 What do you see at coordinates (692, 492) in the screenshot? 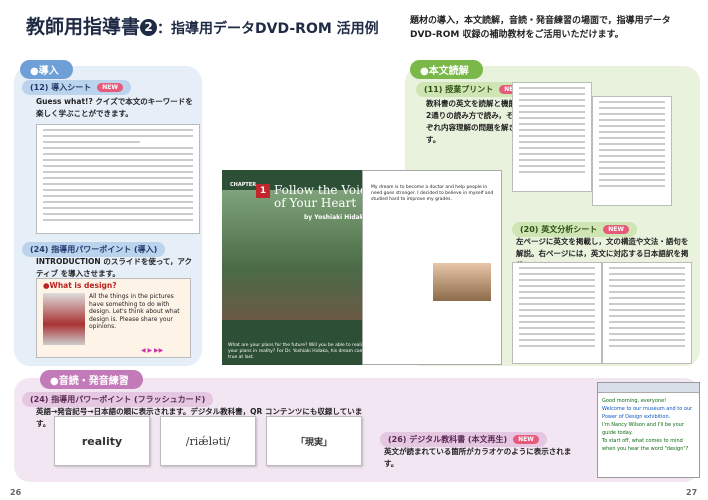
I see `page-number-right: 27` at bounding box center [692, 492].